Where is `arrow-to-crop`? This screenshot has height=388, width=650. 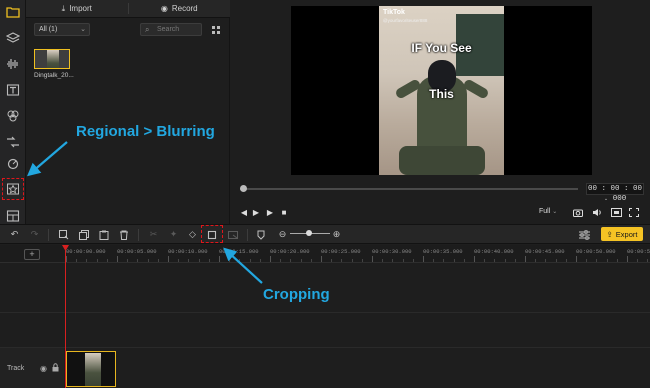
arrow-to-crop is located at coordinates (243, 265).